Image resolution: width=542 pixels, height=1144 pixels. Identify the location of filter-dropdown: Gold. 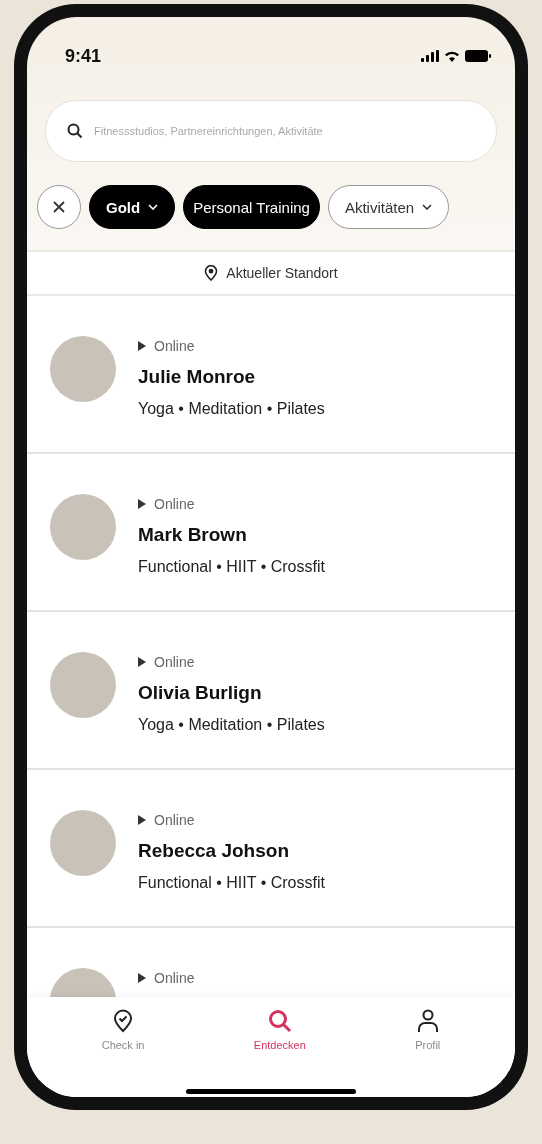
(132, 207).